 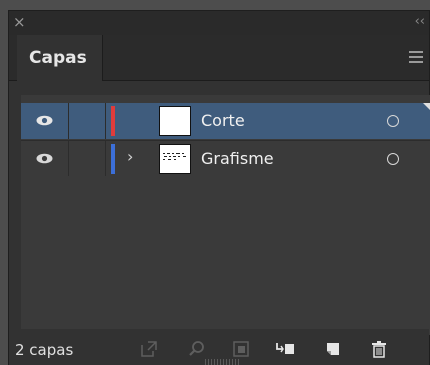 What do you see at coordinates (219, 58) in the screenshot?
I see `tab-bar: Capas` at bounding box center [219, 58].